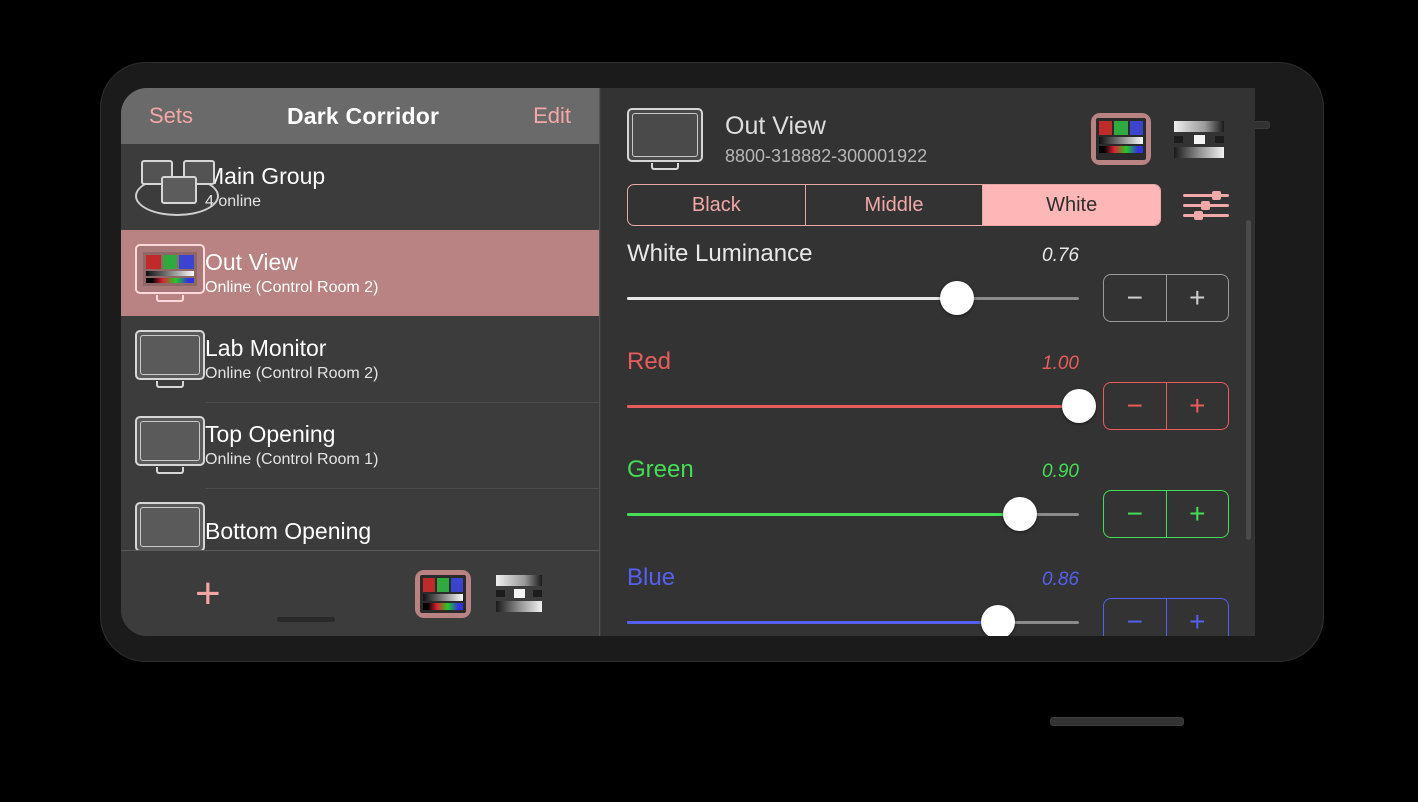 Image resolution: width=1418 pixels, height=802 pixels. I want to click on sidebar-pattern-buttons, so click(507, 593).